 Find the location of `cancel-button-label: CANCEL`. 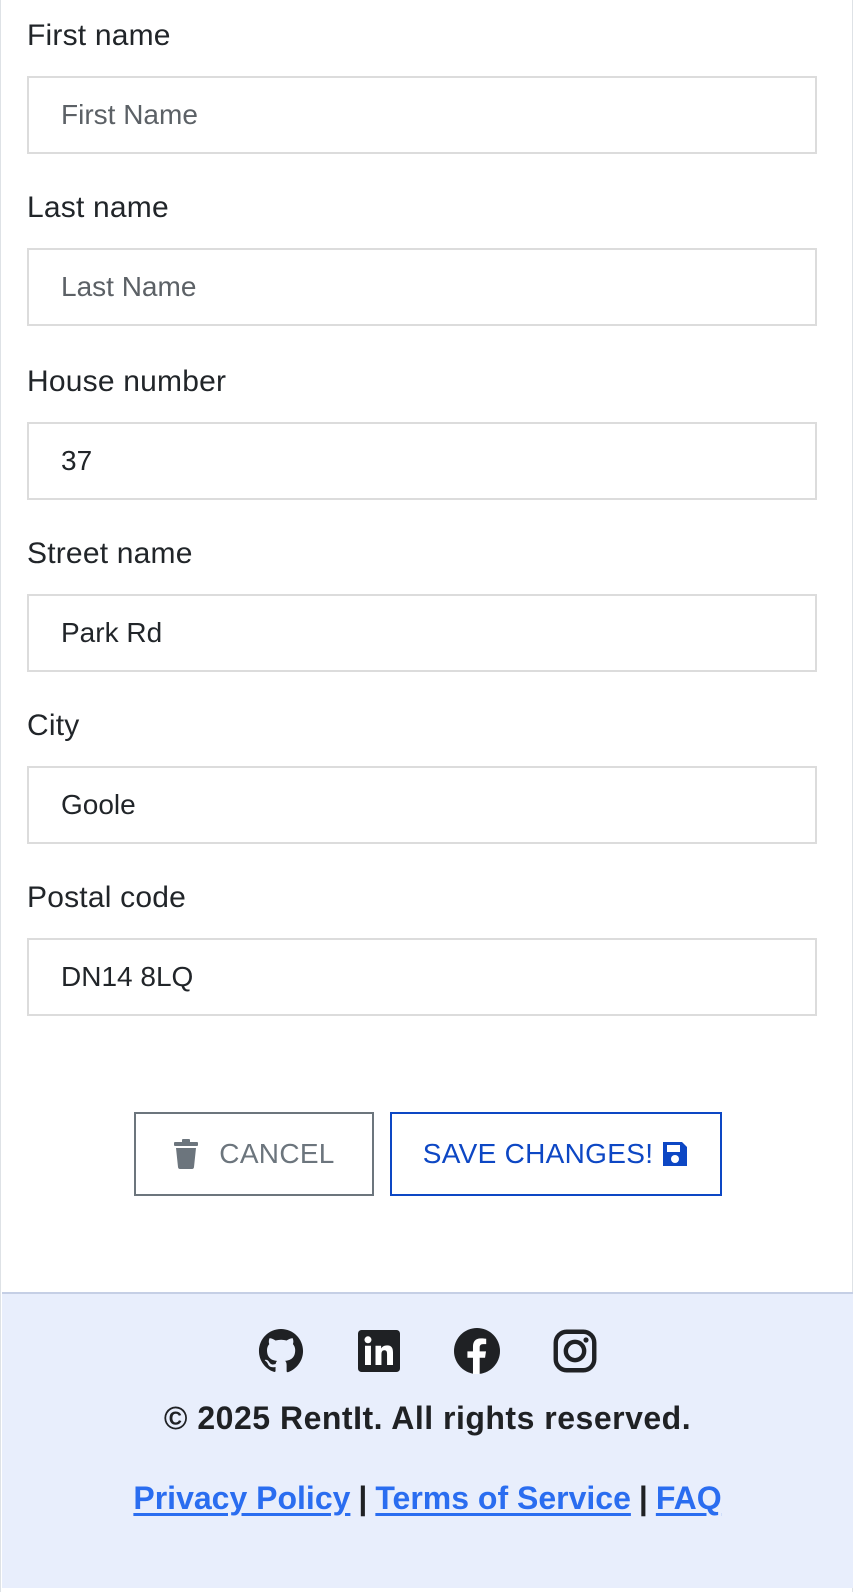

cancel-button-label: CANCEL is located at coordinates (277, 1153).